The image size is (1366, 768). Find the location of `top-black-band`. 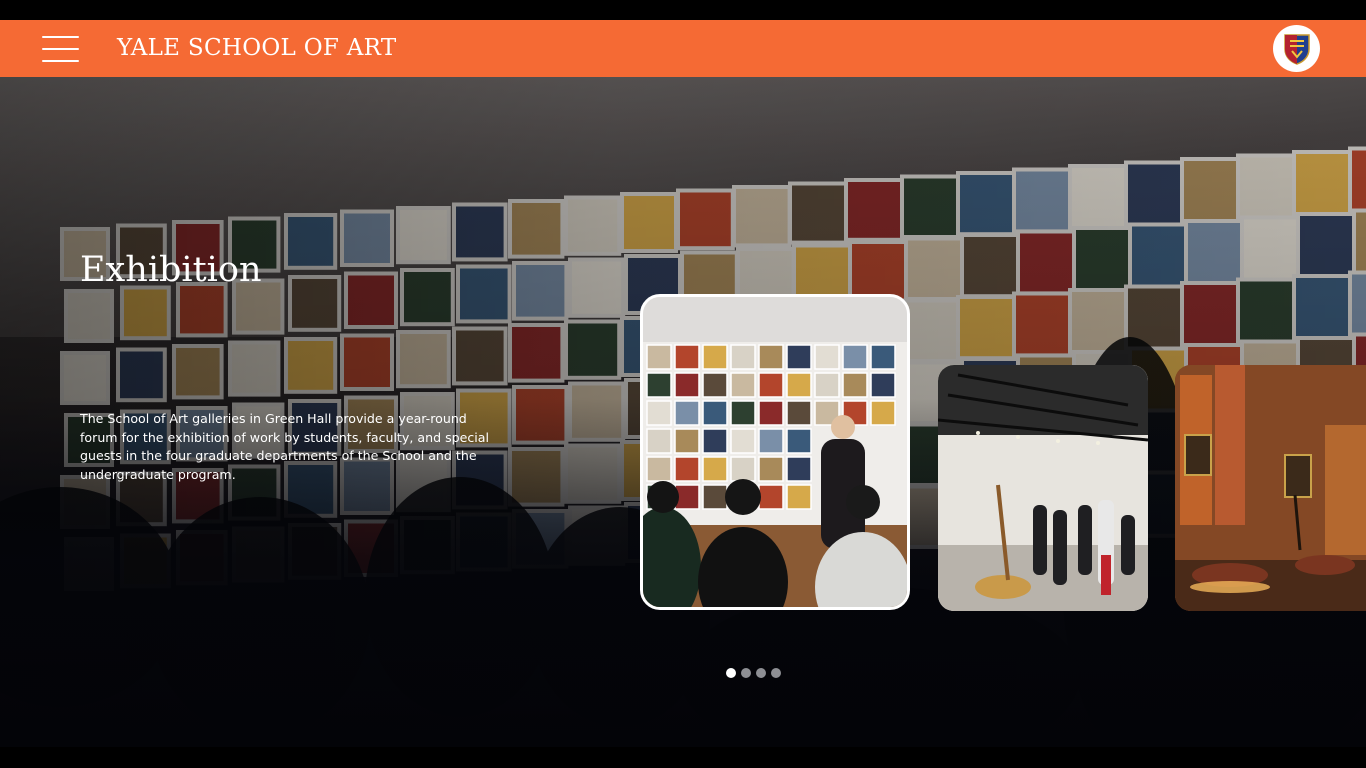

top-black-band is located at coordinates (683, 10).